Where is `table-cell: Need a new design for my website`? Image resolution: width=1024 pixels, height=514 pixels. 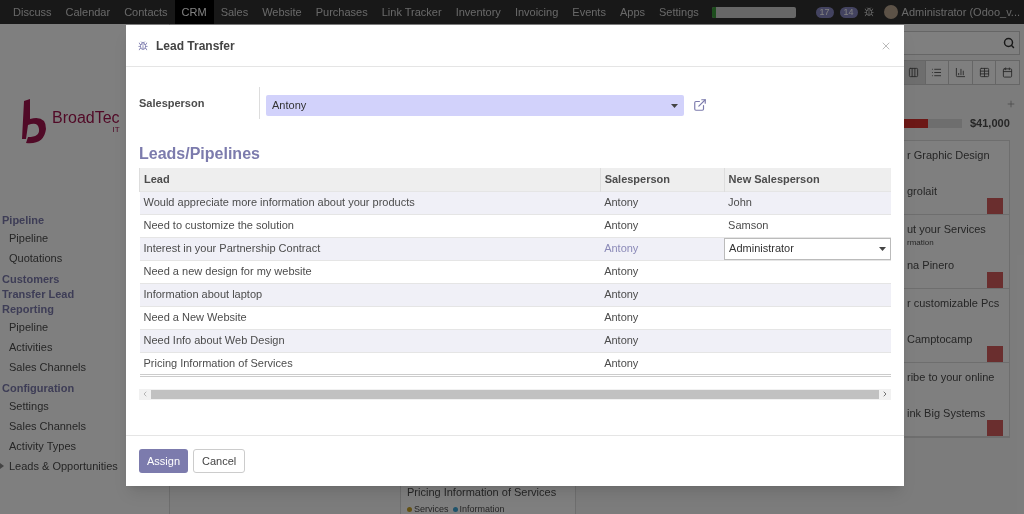
table-cell: Need a new design for my website is located at coordinates (370, 271).